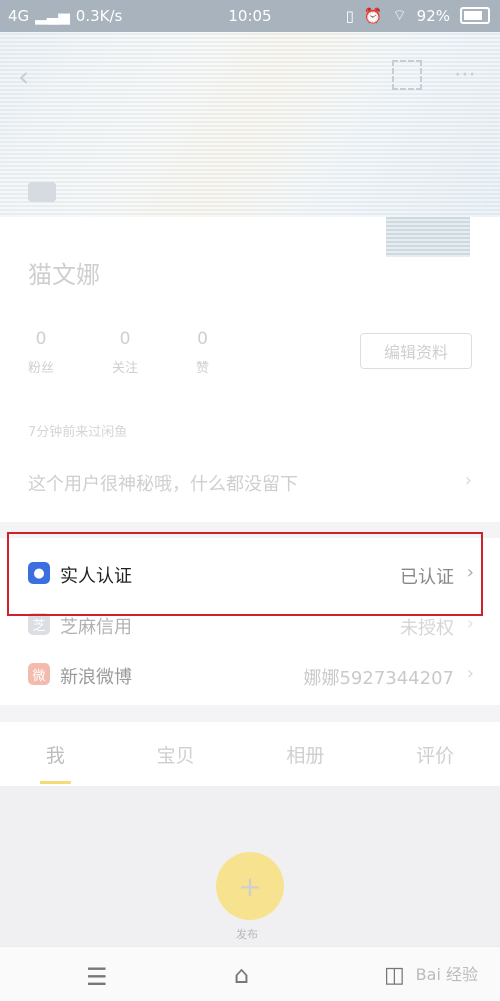 Image resolution: width=500 pixels, height=1001 pixels. I want to click on bio-text: 这个用户很神秘哦，什么都没留下, so click(163, 483).